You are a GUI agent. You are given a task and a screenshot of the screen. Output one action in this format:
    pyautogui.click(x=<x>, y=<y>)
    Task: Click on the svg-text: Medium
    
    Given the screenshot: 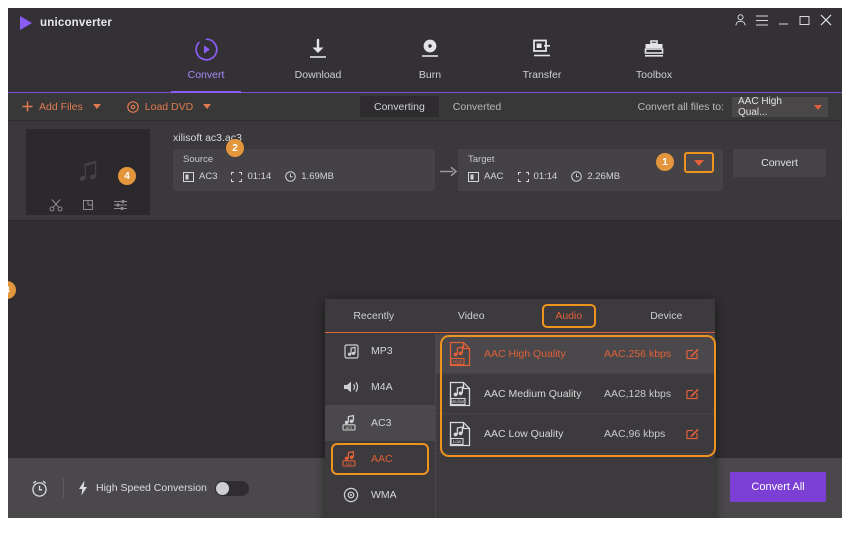 What is the action you would take?
    pyautogui.click(x=458, y=401)
    